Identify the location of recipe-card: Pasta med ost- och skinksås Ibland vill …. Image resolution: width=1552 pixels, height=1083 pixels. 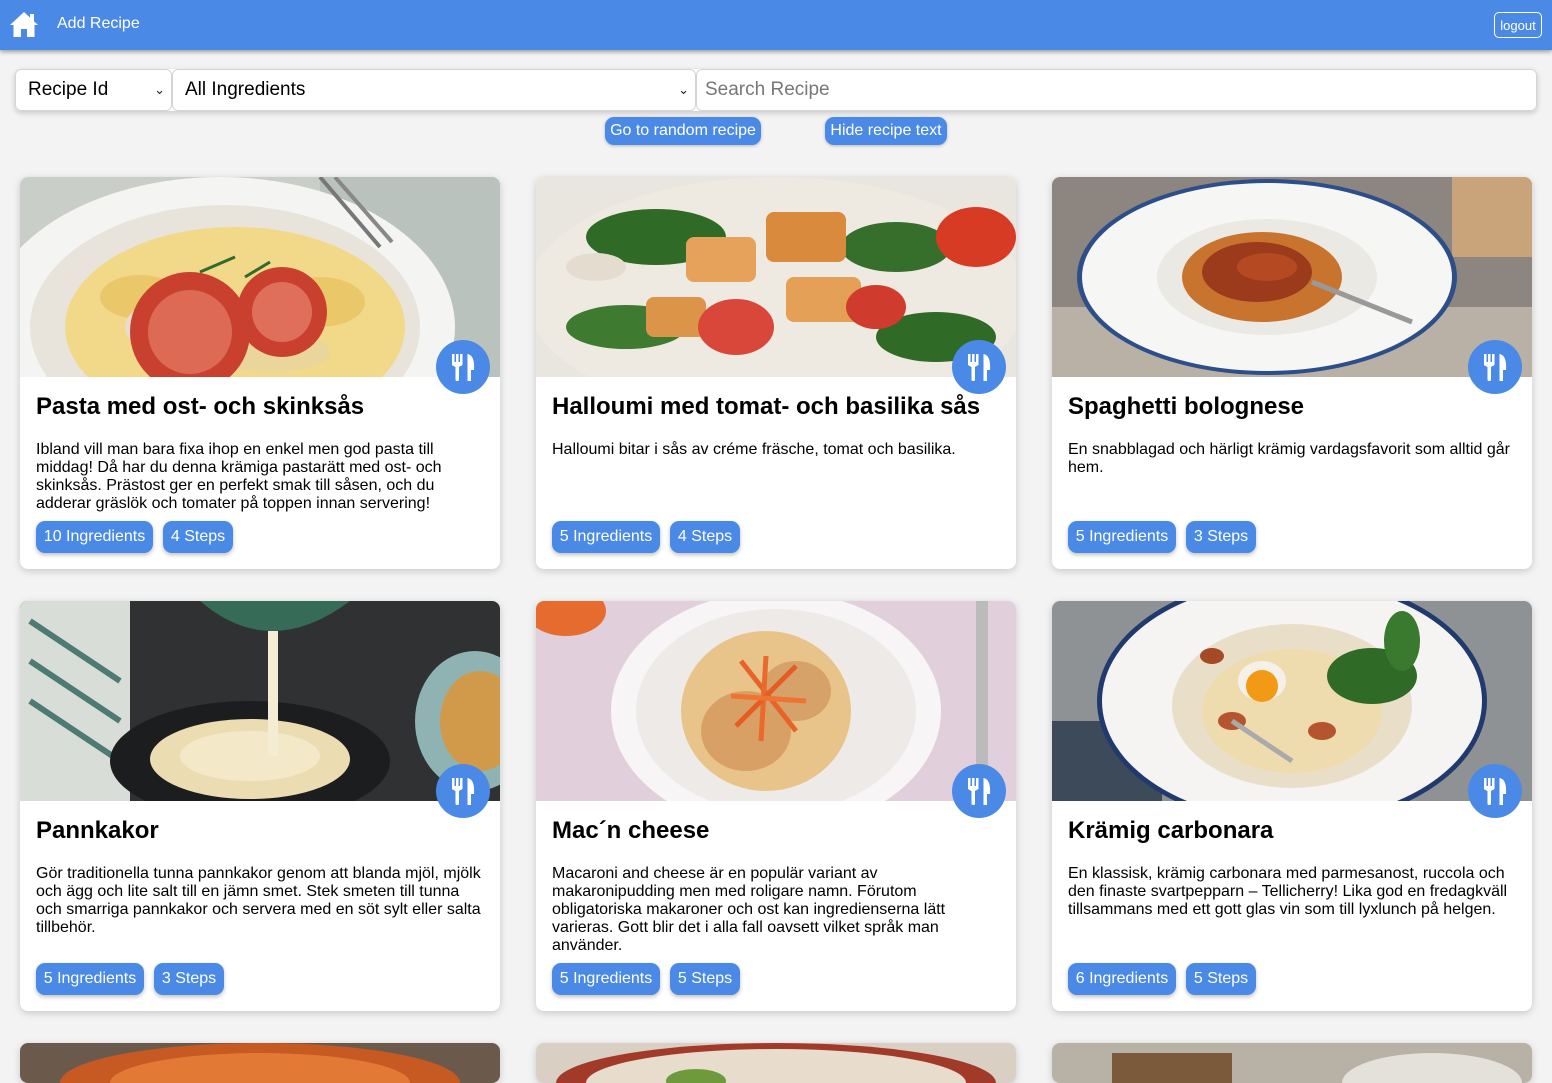
(260, 373).